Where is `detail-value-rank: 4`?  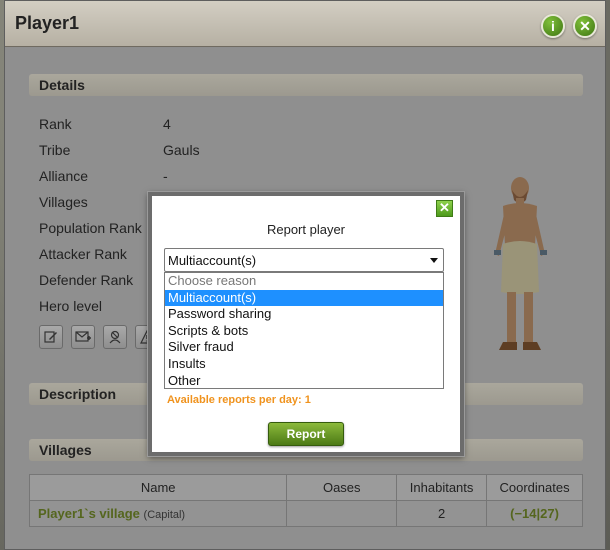 detail-value-rank: 4 is located at coordinates (167, 124).